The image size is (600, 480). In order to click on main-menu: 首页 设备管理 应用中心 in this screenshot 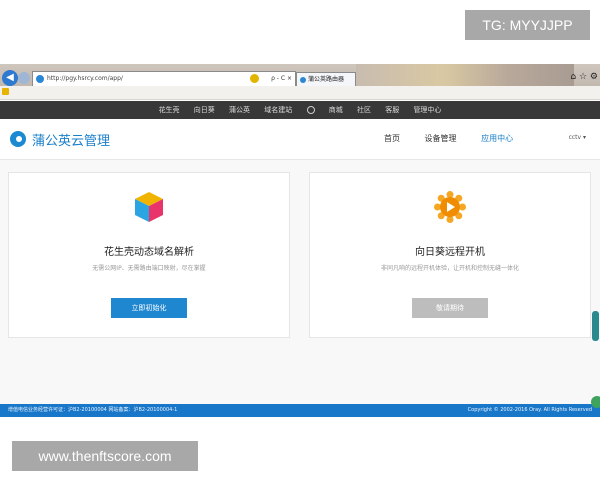, I will do `click(459, 138)`.